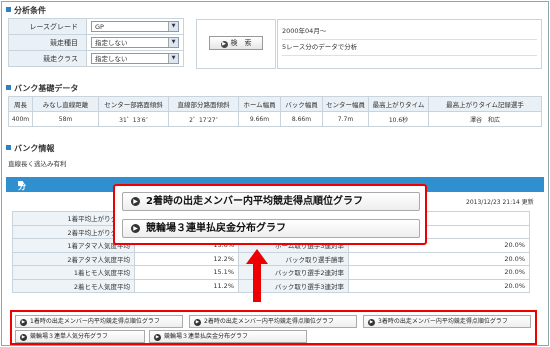  What do you see at coordinates (26, 10) in the screenshot?
I see `conditions-section-title: 分析条件` at bounding box center [26, 10].